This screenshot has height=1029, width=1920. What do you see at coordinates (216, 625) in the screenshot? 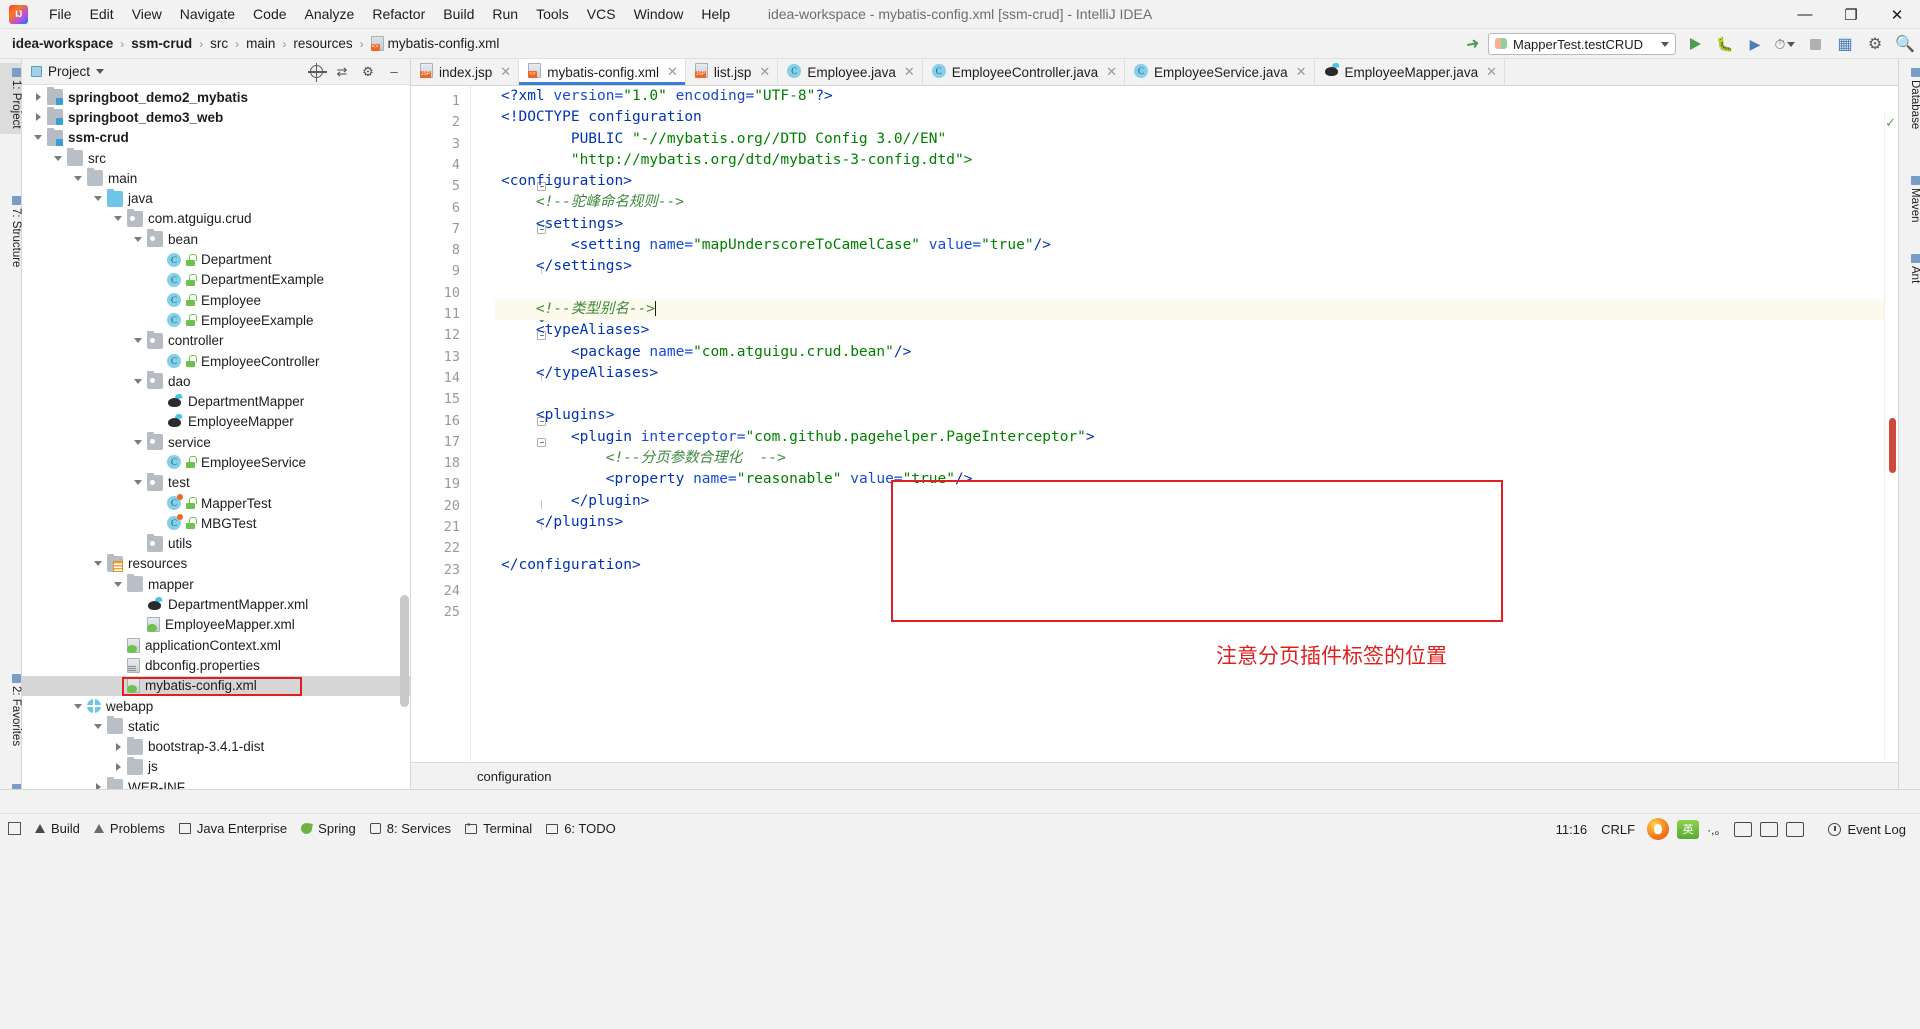
I see `tree-node-employeemapper-xml: EmployeeMapper.xml` at bounding box center [216, 625].